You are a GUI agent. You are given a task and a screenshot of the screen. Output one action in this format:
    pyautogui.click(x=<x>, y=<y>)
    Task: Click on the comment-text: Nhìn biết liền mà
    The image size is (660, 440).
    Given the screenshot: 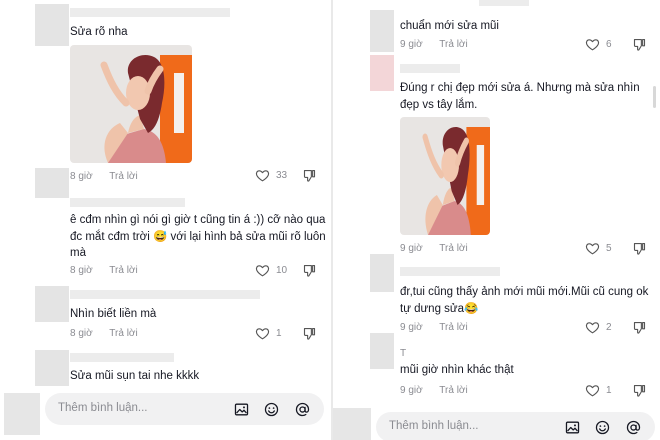 What is the action you would take?
    pyautogui.click(x=113, y=314)
    